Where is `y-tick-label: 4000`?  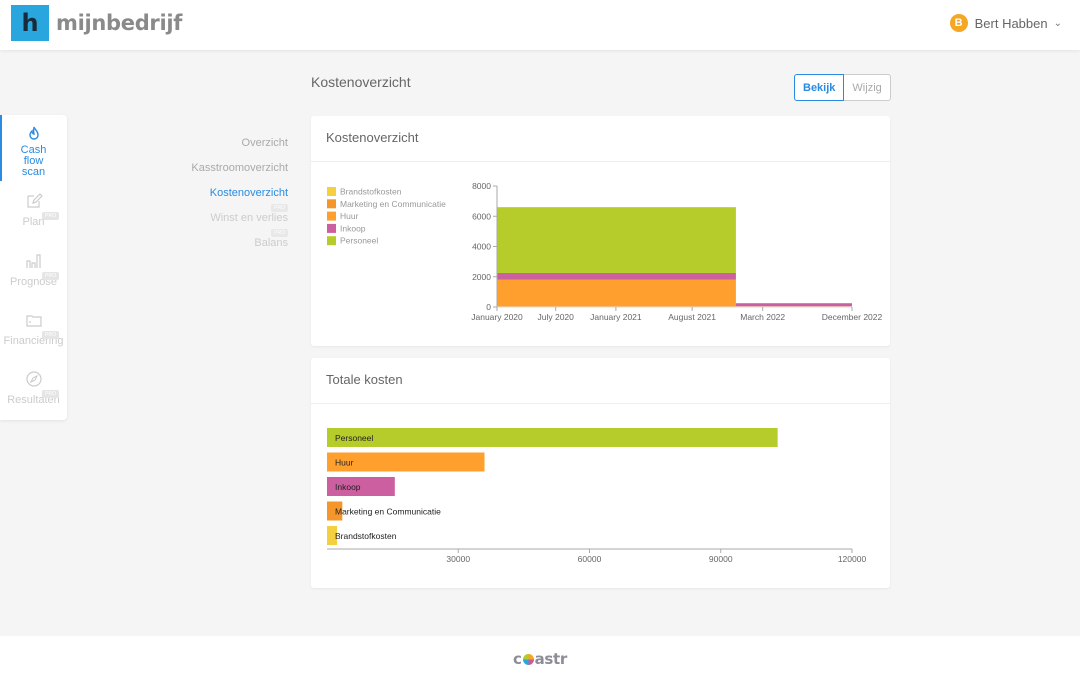 y-tick-label: 4000 is located at coordinates (481, 247).